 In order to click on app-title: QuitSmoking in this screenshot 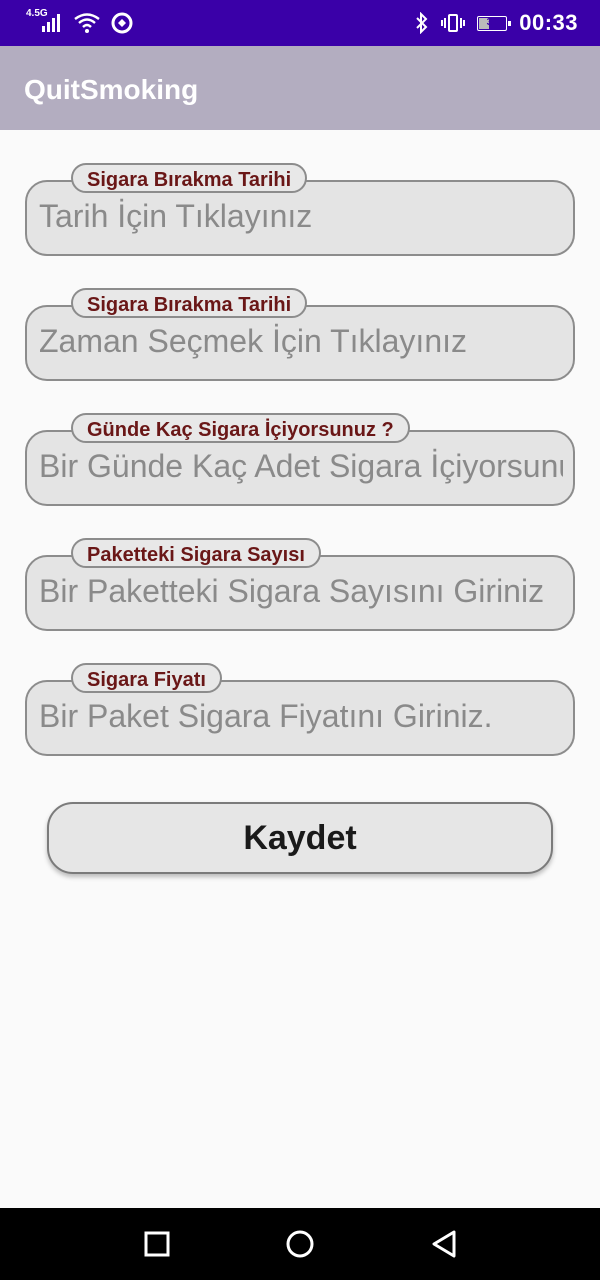, I will do `click(111, 89)`.